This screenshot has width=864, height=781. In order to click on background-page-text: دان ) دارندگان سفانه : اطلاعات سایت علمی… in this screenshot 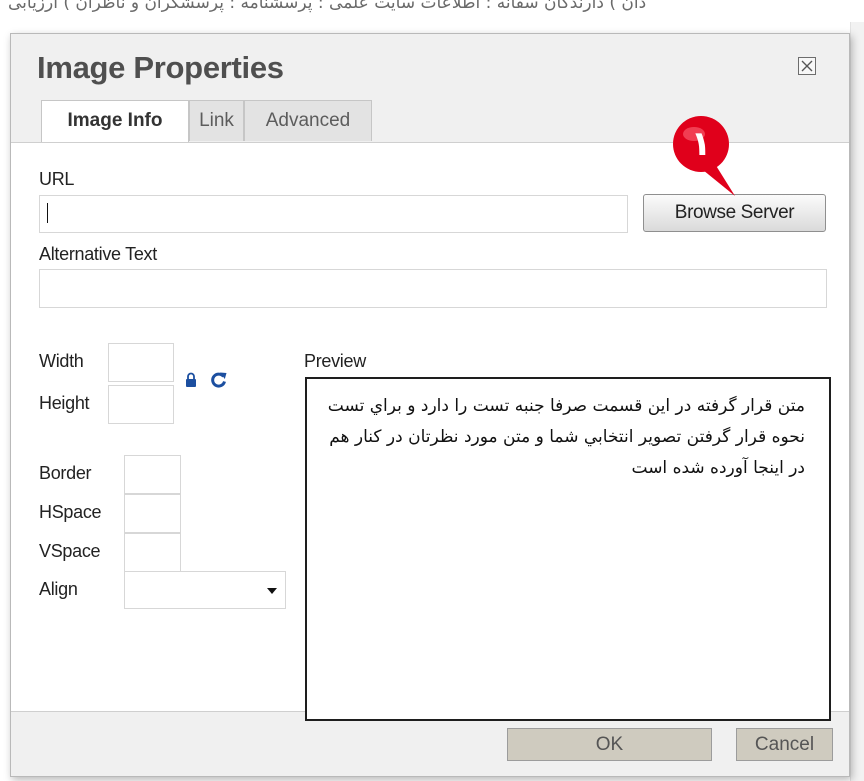, I will do `click(327, 6)`.